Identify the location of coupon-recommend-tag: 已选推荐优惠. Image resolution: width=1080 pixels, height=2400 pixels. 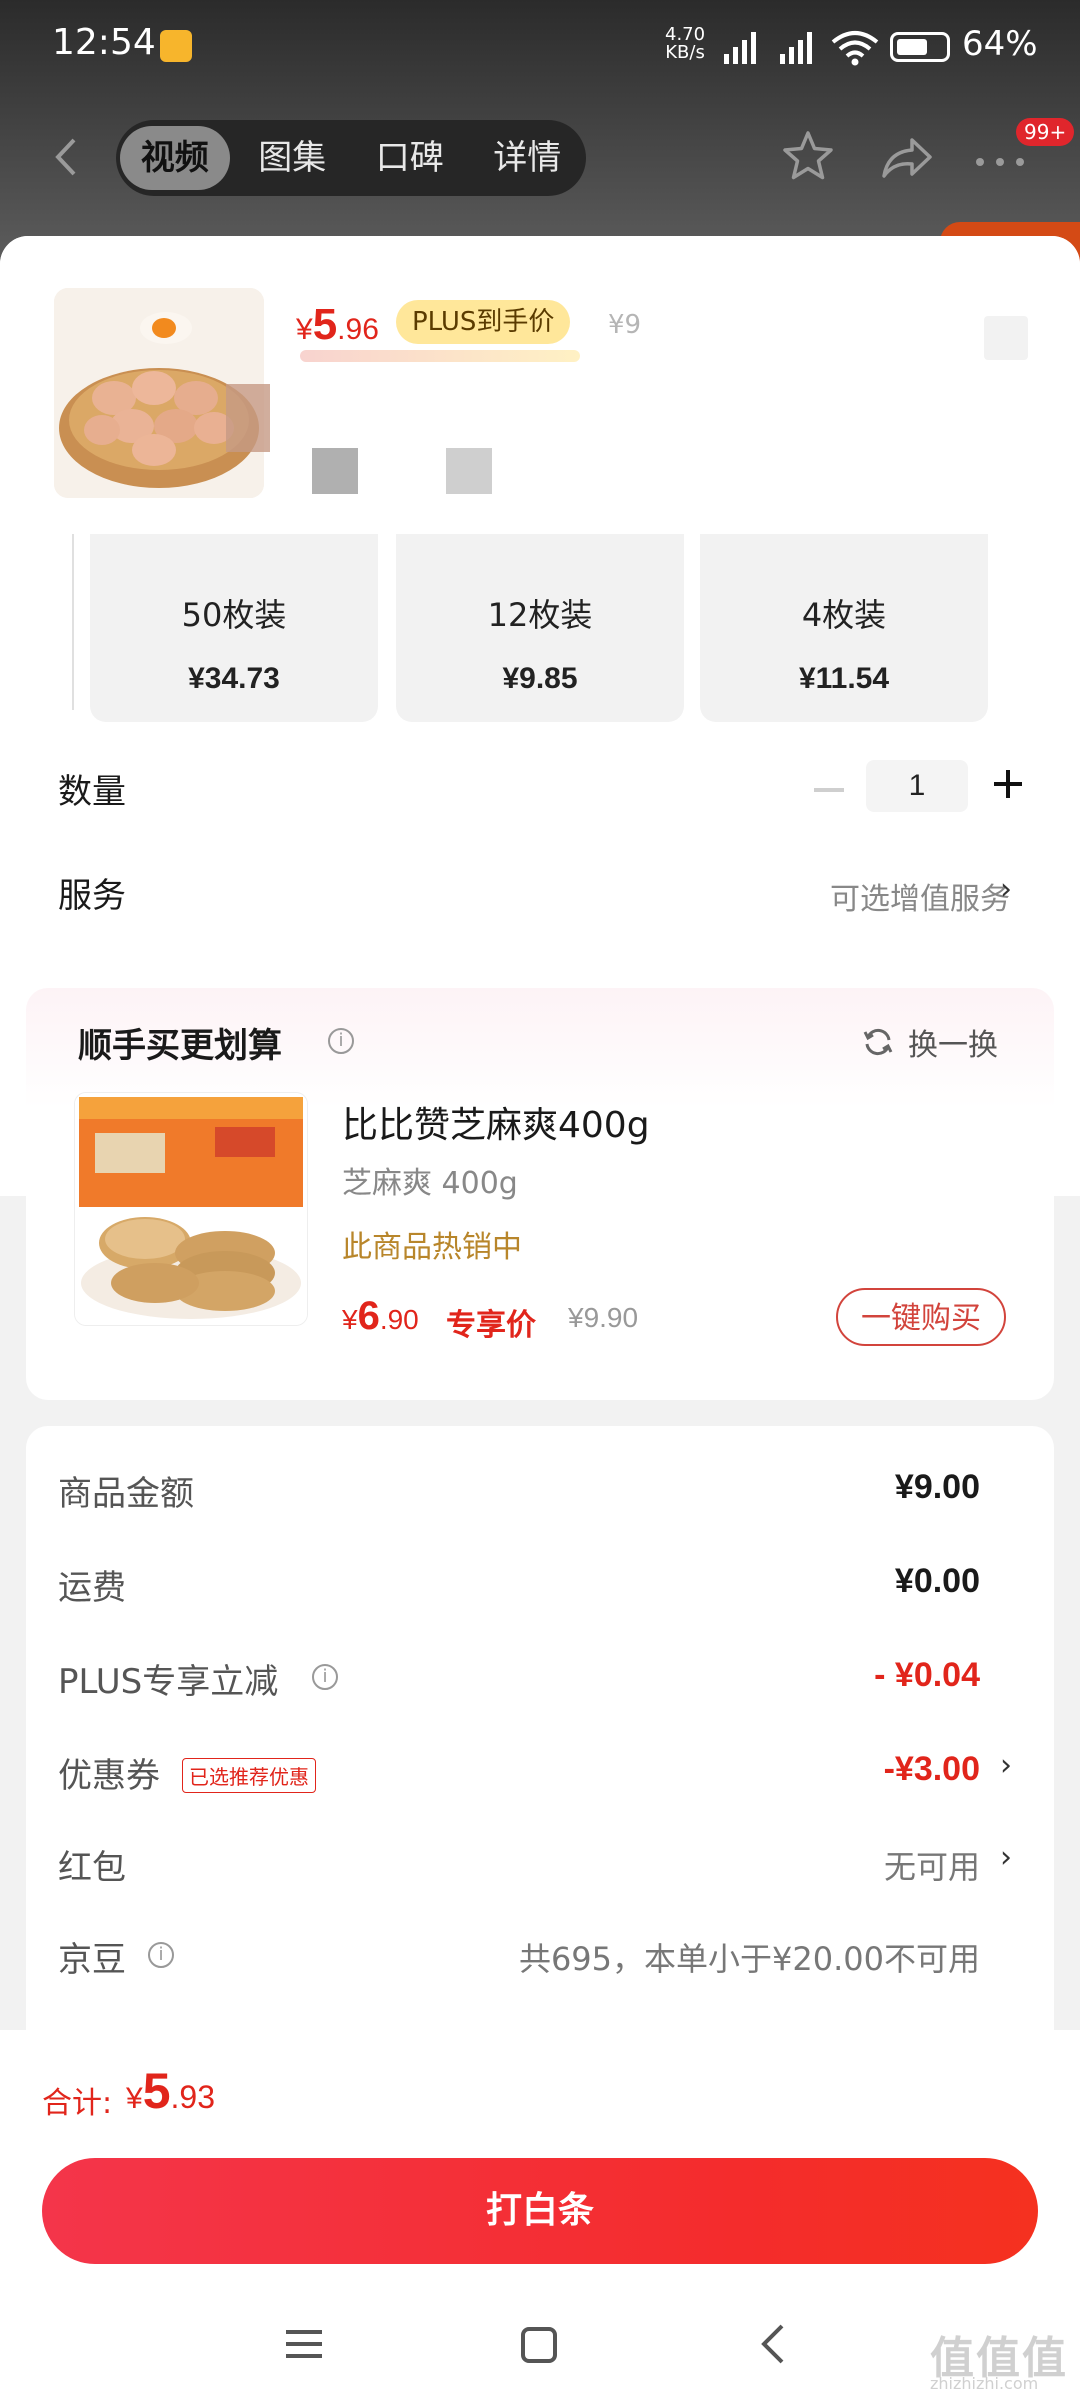
(249, 1775).